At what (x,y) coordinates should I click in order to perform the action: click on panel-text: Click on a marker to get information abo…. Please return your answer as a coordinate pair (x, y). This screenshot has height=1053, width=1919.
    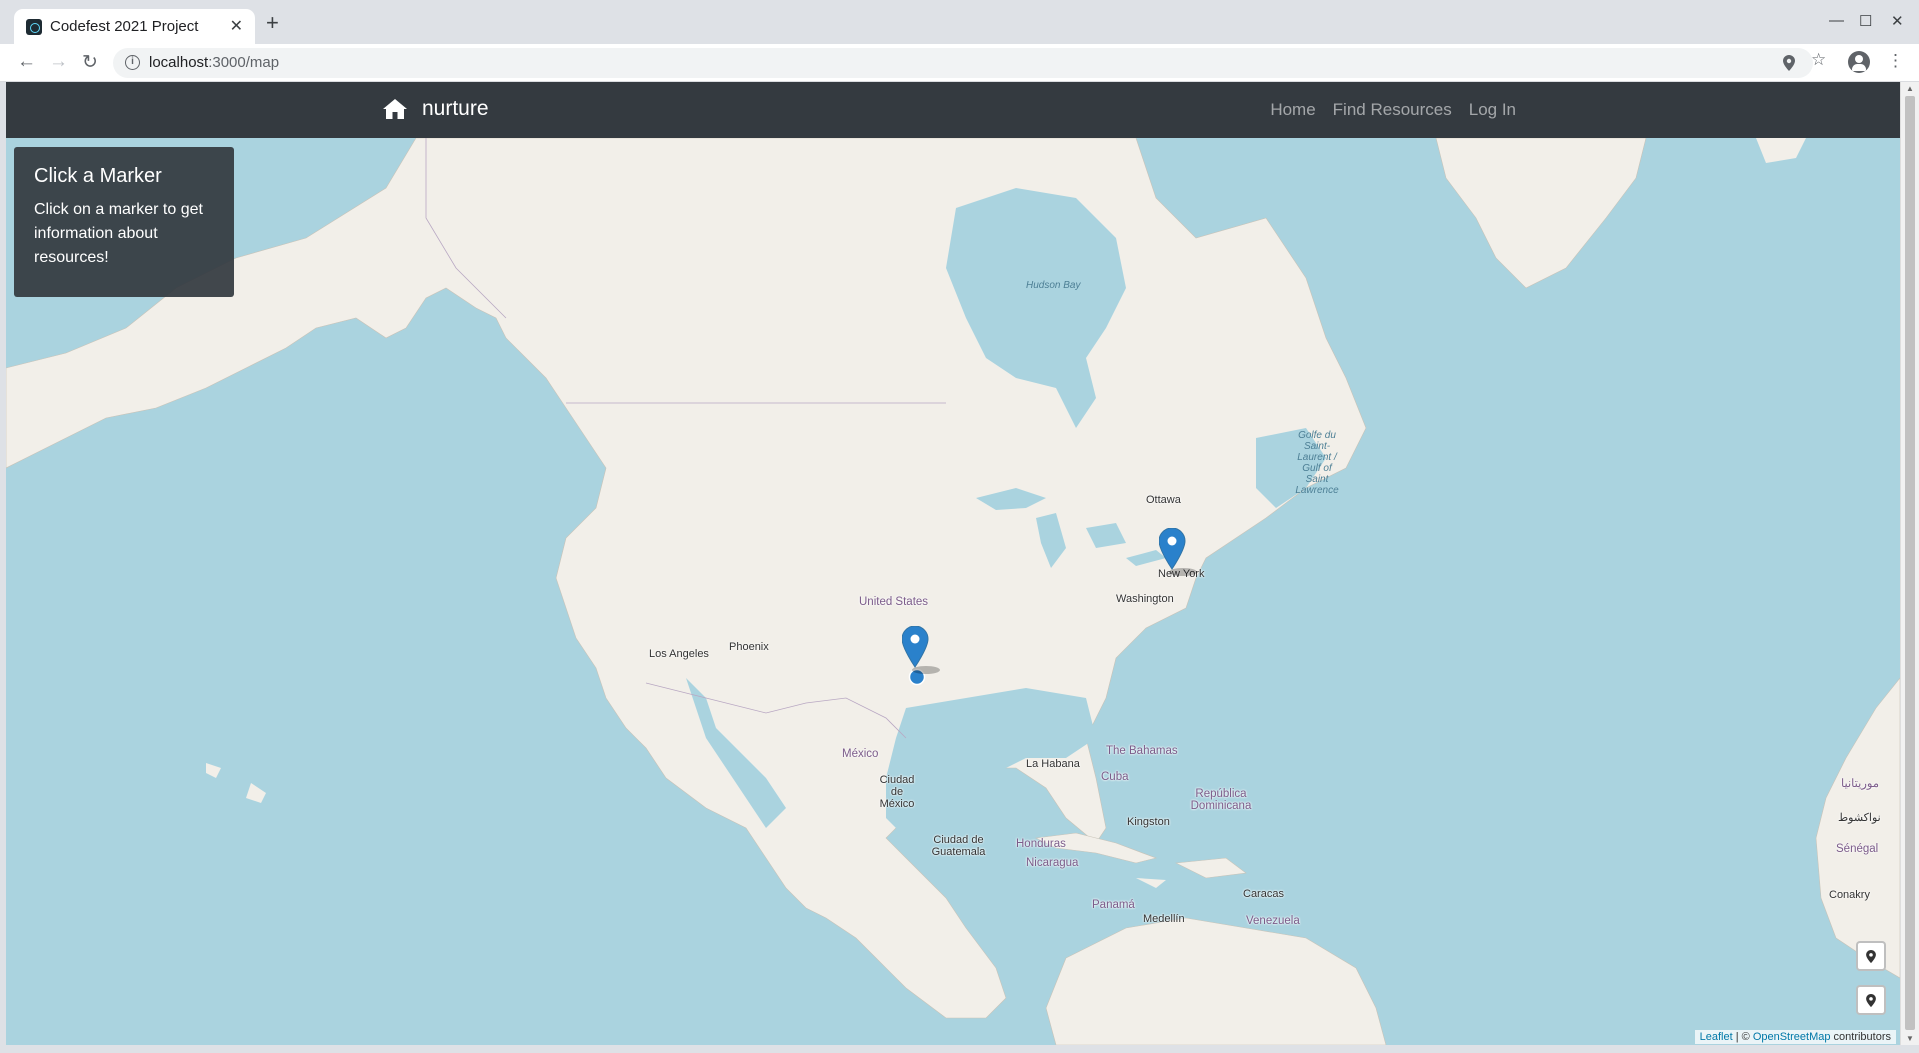
    Looking at the image, I should click on (118, 233).